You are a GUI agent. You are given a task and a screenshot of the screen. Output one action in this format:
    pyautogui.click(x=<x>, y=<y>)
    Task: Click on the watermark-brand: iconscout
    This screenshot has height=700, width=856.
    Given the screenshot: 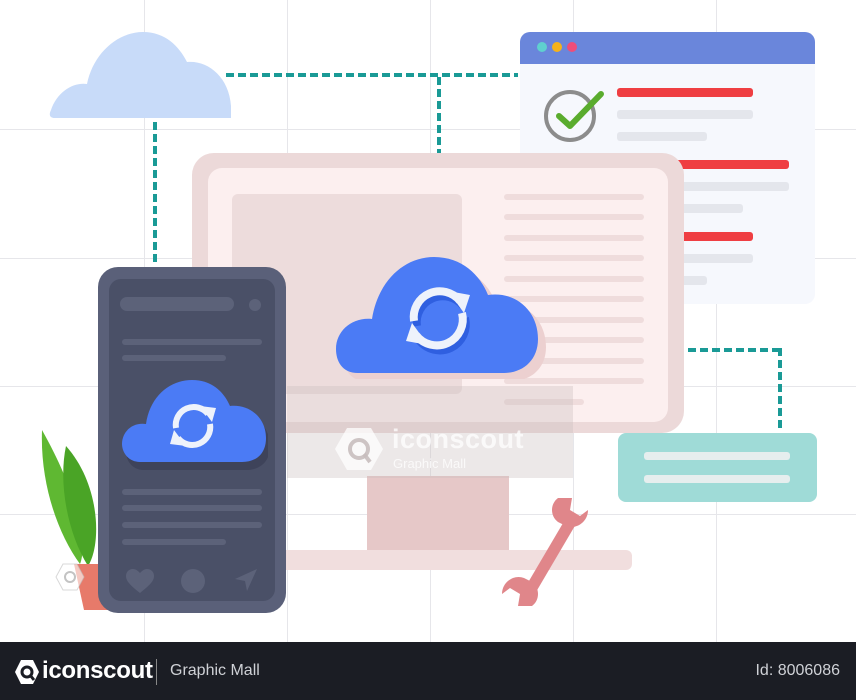 What is the action you would take?
    pyautogui.click(x=458, y=439)
    